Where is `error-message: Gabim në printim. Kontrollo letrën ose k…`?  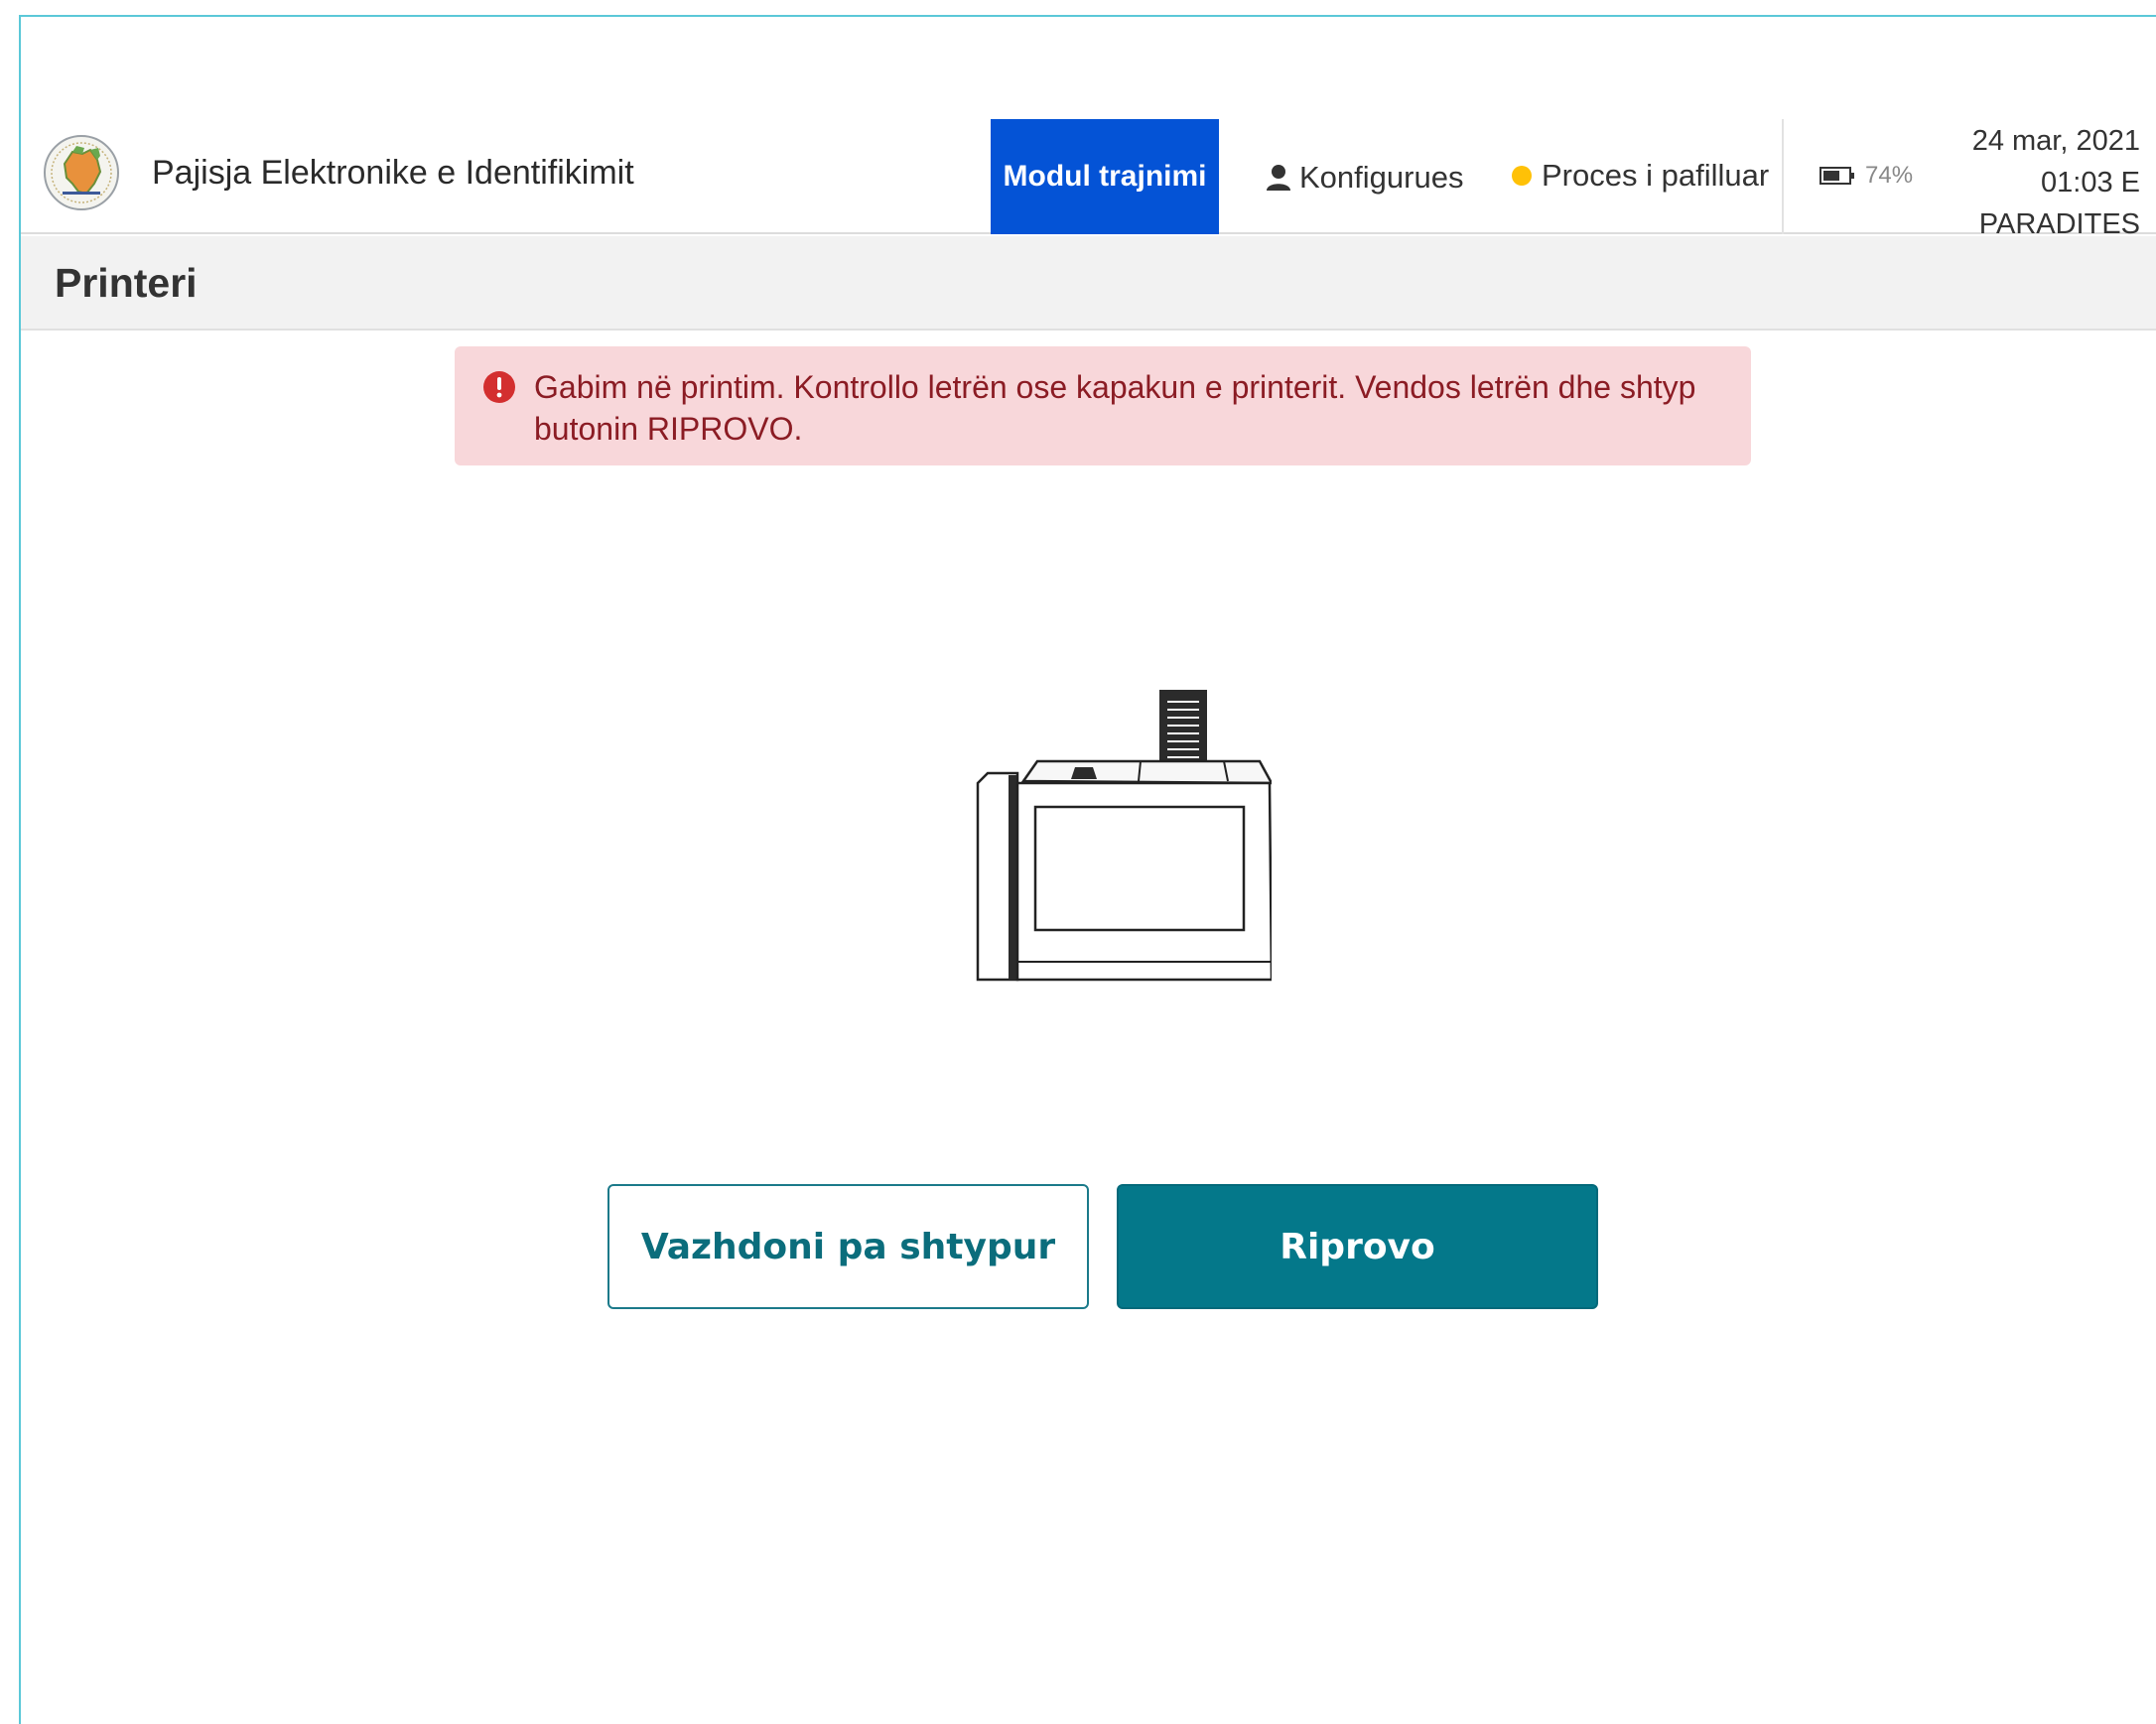
error-message: Gabim në printim. Kontrollo letrën ose k… is located at coordinates (1115, 408).